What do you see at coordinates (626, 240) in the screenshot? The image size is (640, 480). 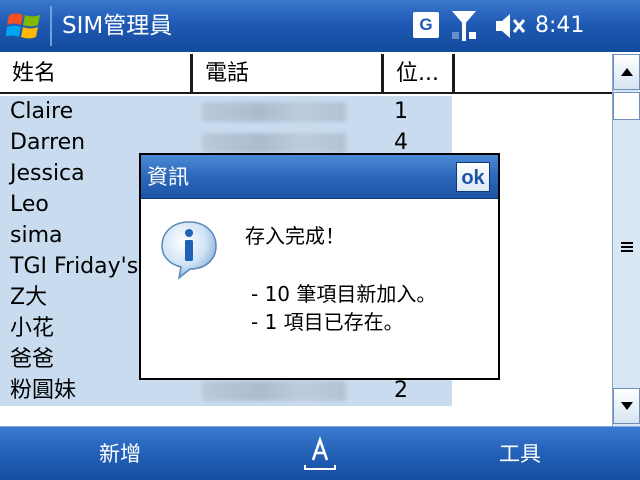 I see `vertical-scrollbar` at bounding box center [626, 240].